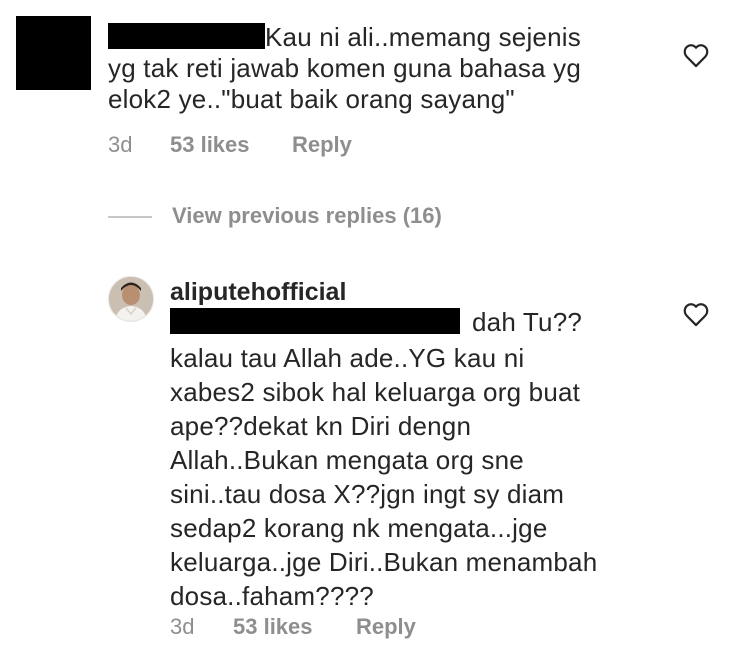  I want to click on comment-2-likes: 53 likes, so click(273, 627).